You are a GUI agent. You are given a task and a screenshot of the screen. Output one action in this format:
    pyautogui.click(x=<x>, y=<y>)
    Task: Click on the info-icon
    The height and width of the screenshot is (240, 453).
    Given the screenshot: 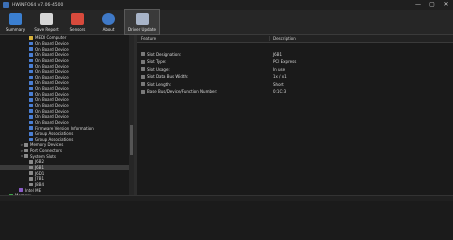 What is the action you would take?
    pyautogui.click(x=108, y=19)
    